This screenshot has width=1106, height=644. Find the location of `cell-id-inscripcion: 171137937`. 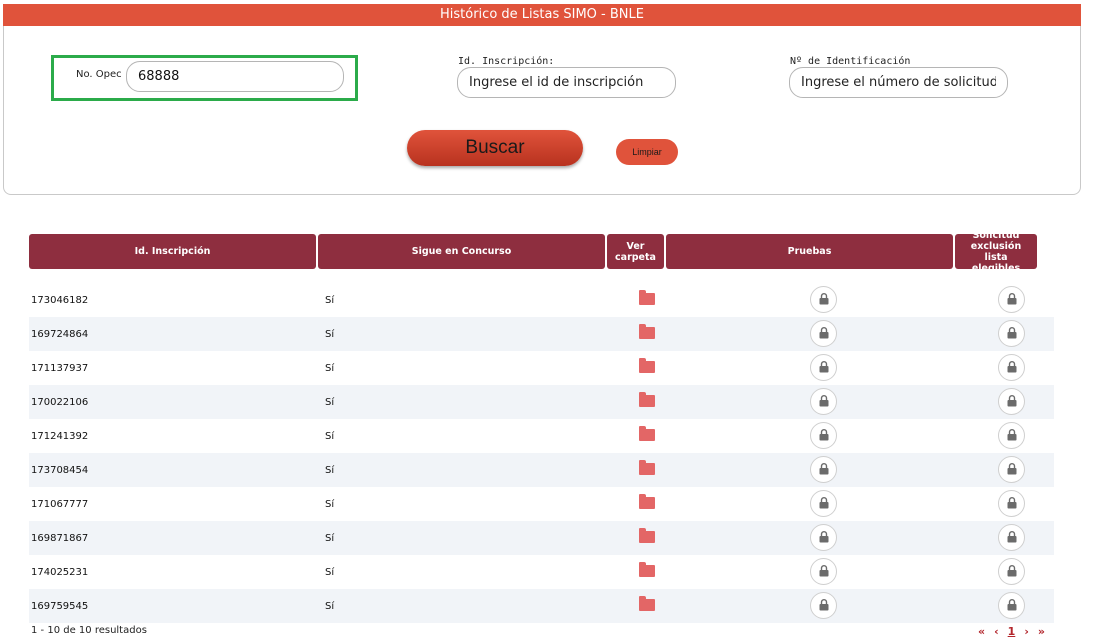

cell-id-inscripcion: 171137937 is located at coordinates (60, 368).